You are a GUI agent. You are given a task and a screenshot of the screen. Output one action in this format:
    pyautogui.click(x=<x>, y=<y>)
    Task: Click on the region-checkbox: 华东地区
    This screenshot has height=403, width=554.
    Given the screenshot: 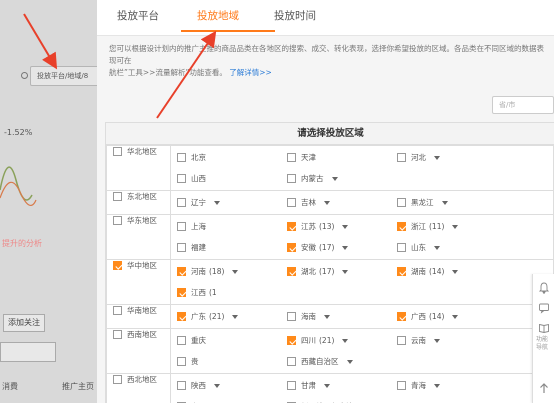 What is the action you would take?
    pyautogui.click(x=138, y=220)
    